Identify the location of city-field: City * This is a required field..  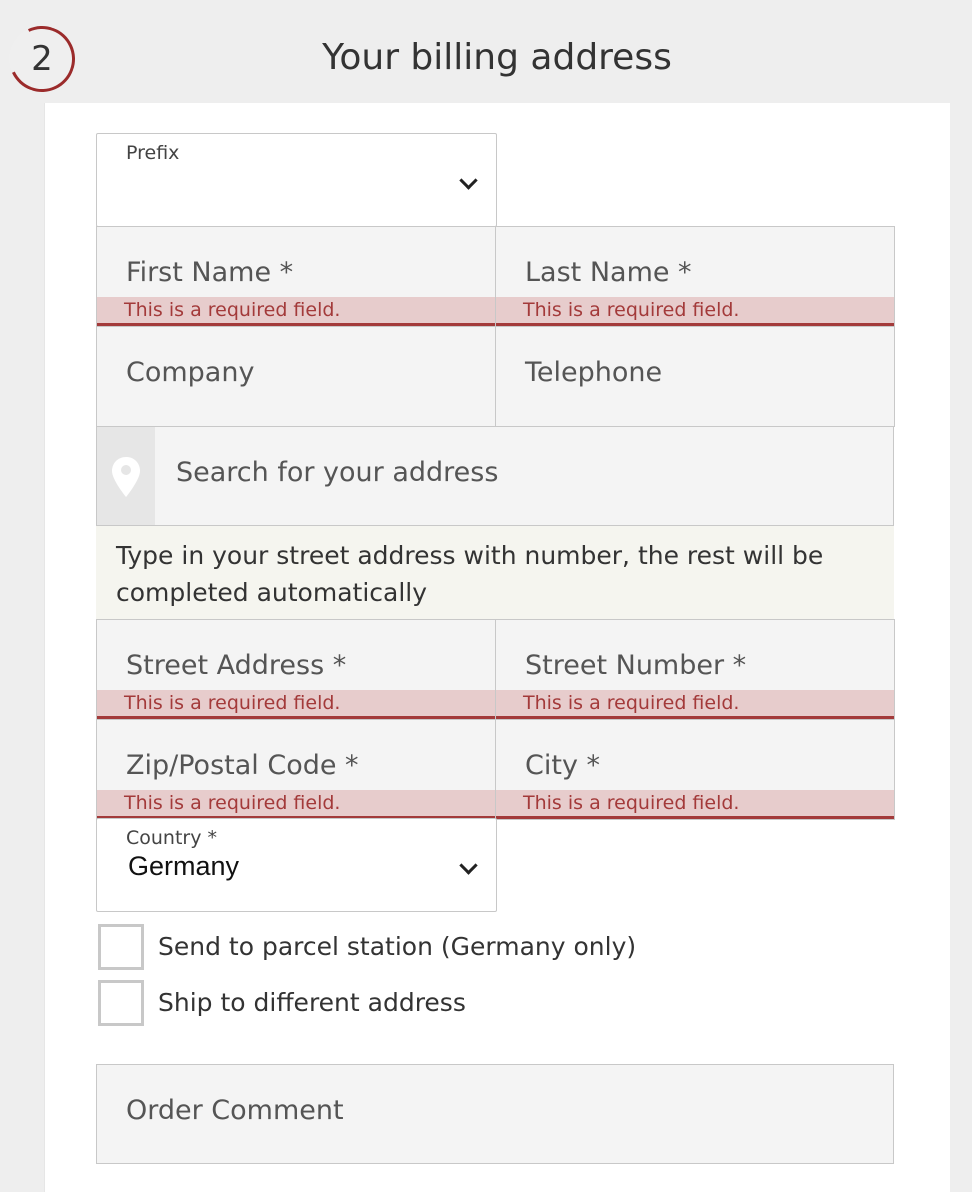
(695, 769).